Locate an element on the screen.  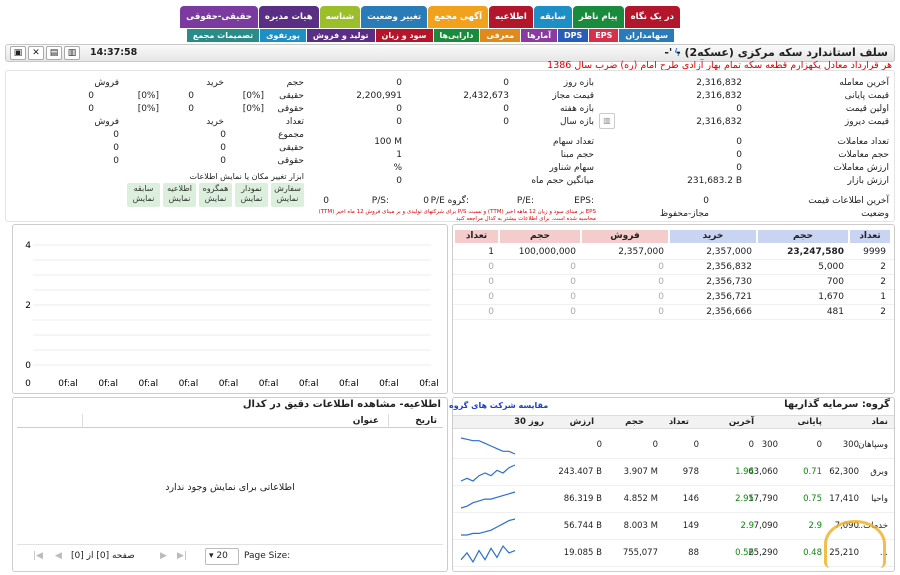
tab-7: هیات مدیره is located at coordinates (288, 17).